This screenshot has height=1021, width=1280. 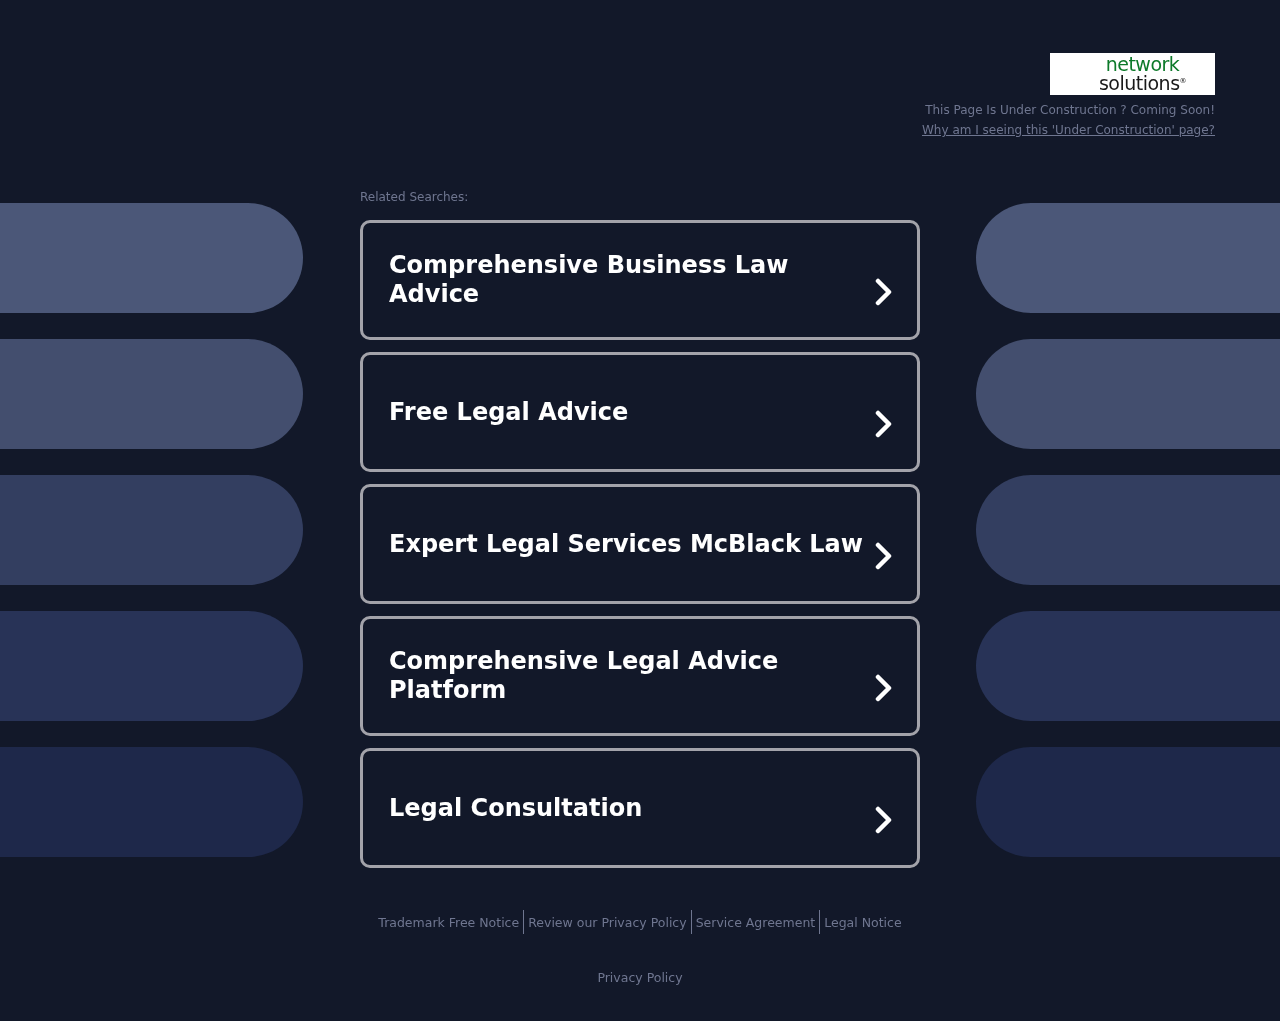 What do you see at coordinates (640, 544) in the screenshot?
I see `search-link-card: Expert Legal Services McBlack Law` at bounding box center [640, 544].